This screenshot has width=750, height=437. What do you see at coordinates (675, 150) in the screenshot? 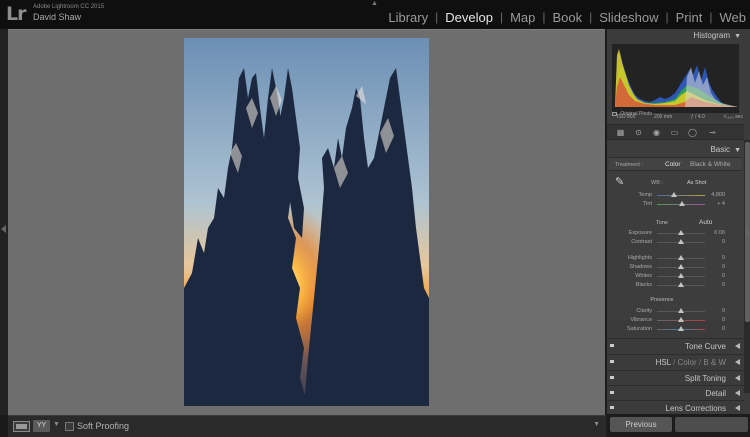
I see `basic-header: Basic ▼` at bounding box center [675, 150].